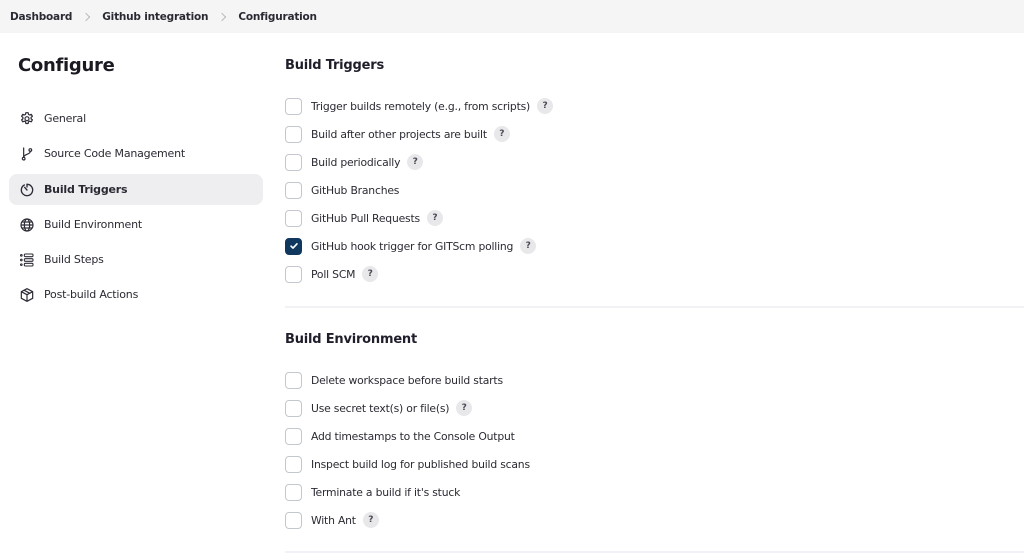  I want to click on sidebar-item-build-triggers: Build Triggers, so click(136, 189).